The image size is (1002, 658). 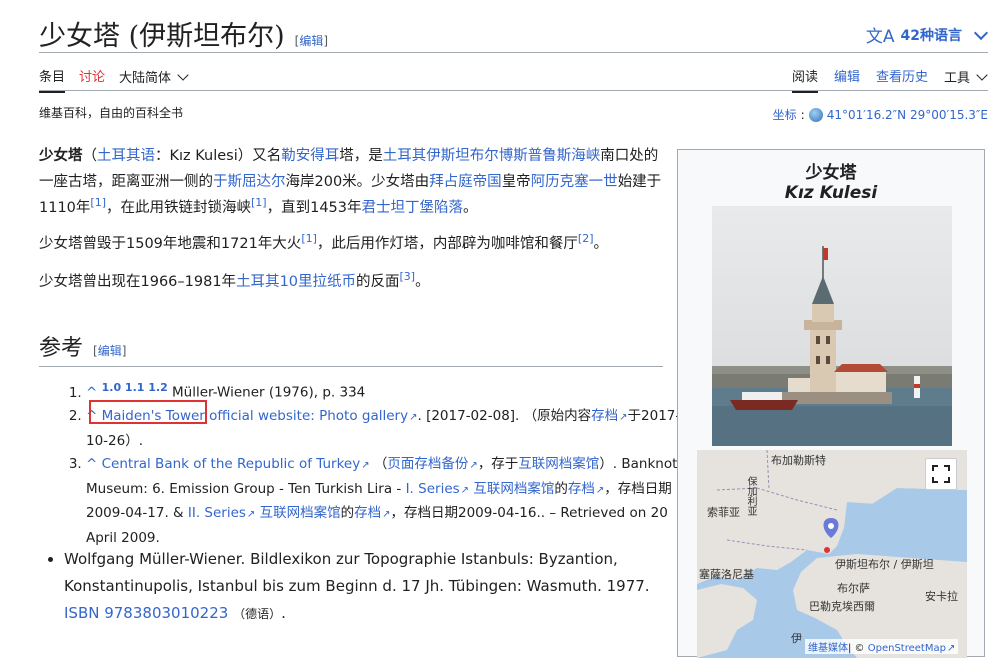 What do you see at coordinates (52, 79) in the screenshot?
I see `tab-article: 条目` at bounding box center [52, 79].